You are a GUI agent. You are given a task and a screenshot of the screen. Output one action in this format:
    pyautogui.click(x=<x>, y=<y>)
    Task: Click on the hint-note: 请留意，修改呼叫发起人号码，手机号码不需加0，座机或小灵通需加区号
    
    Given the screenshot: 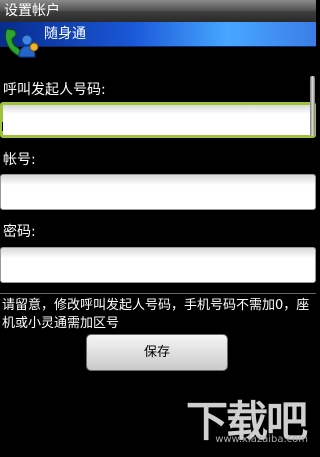 What is the action you would take?
    pyautogui.click(x=156, y=314)
    